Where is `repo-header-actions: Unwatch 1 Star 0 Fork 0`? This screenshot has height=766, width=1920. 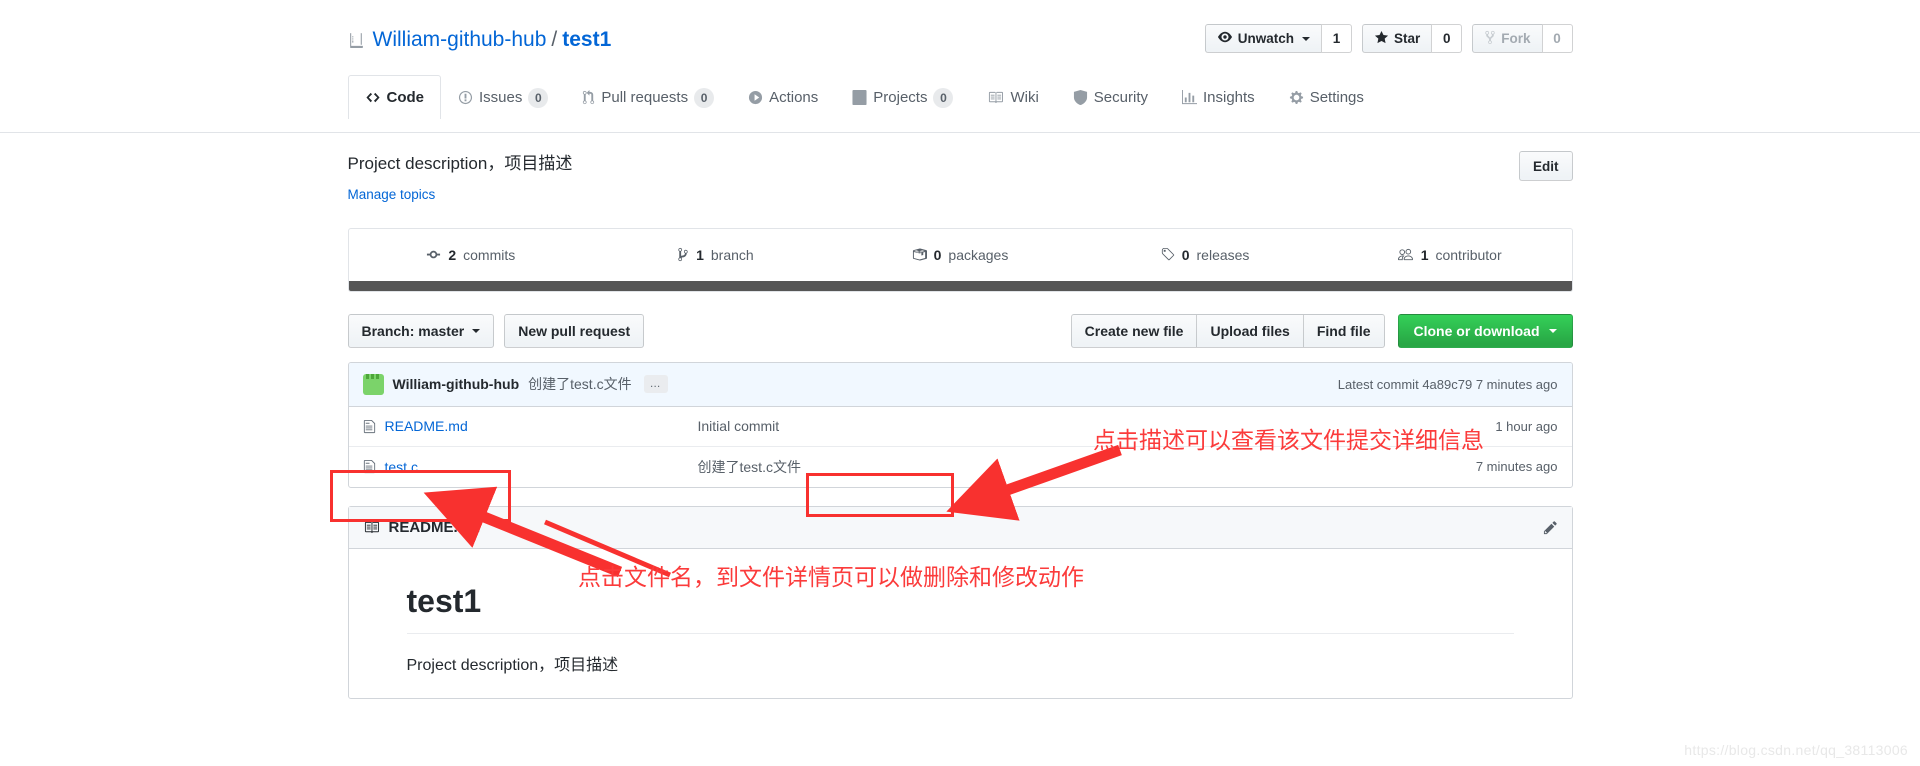
repo-header-actions: Unwatch 1 Star 0 Fork 0 is located at coordinates (1388, 38).